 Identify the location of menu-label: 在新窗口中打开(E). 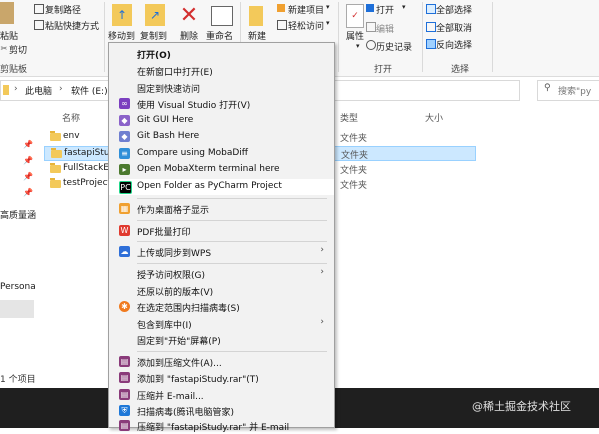
(175, 73).